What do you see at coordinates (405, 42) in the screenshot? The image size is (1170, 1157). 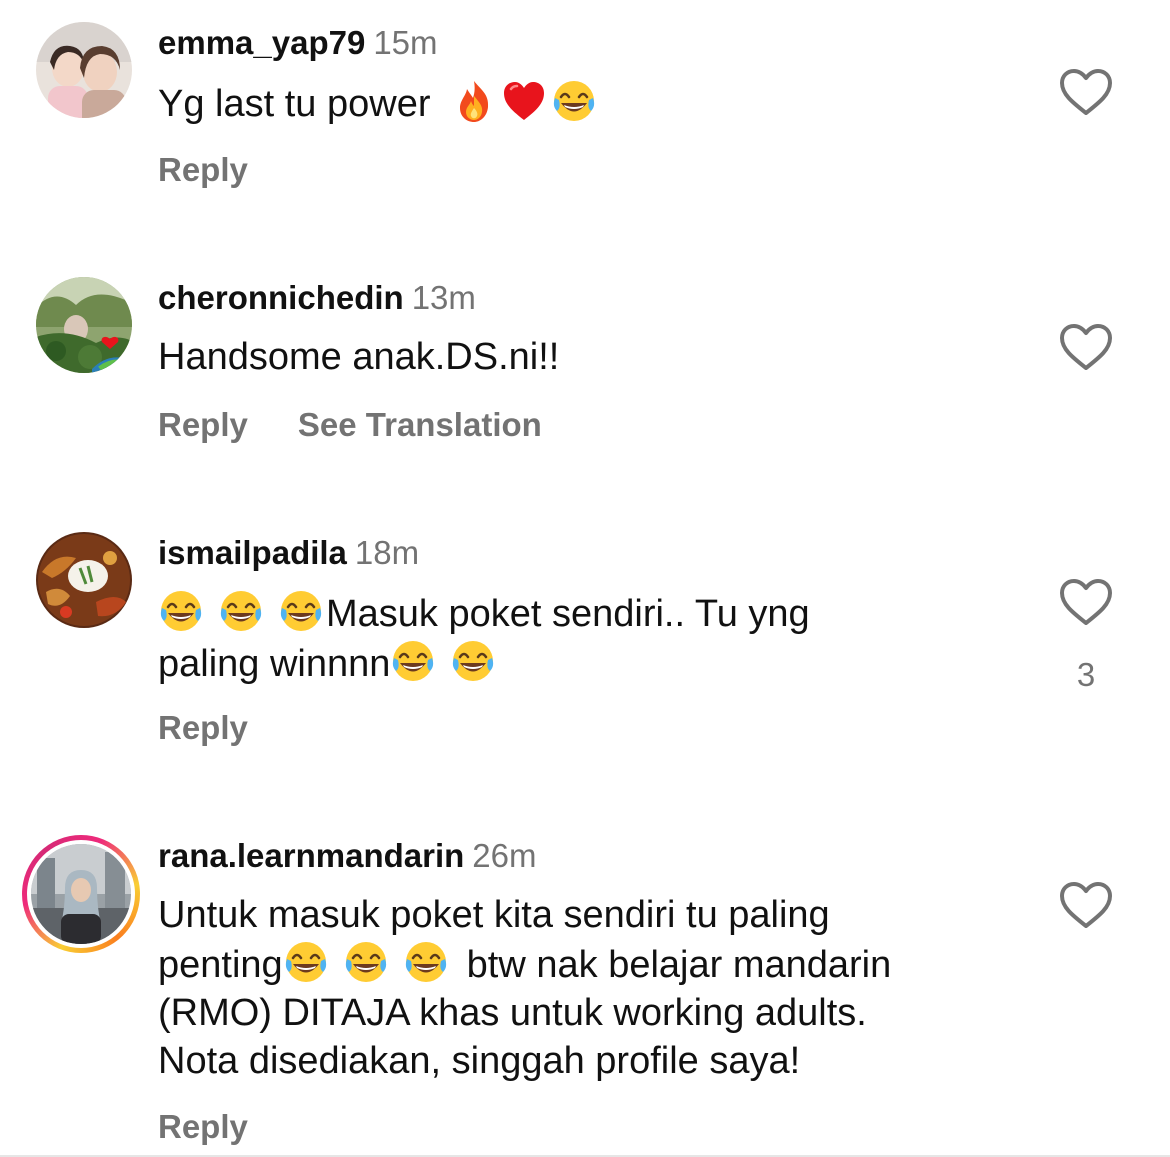 I see `timestamp: 15m` at bounding box center [405, 42].